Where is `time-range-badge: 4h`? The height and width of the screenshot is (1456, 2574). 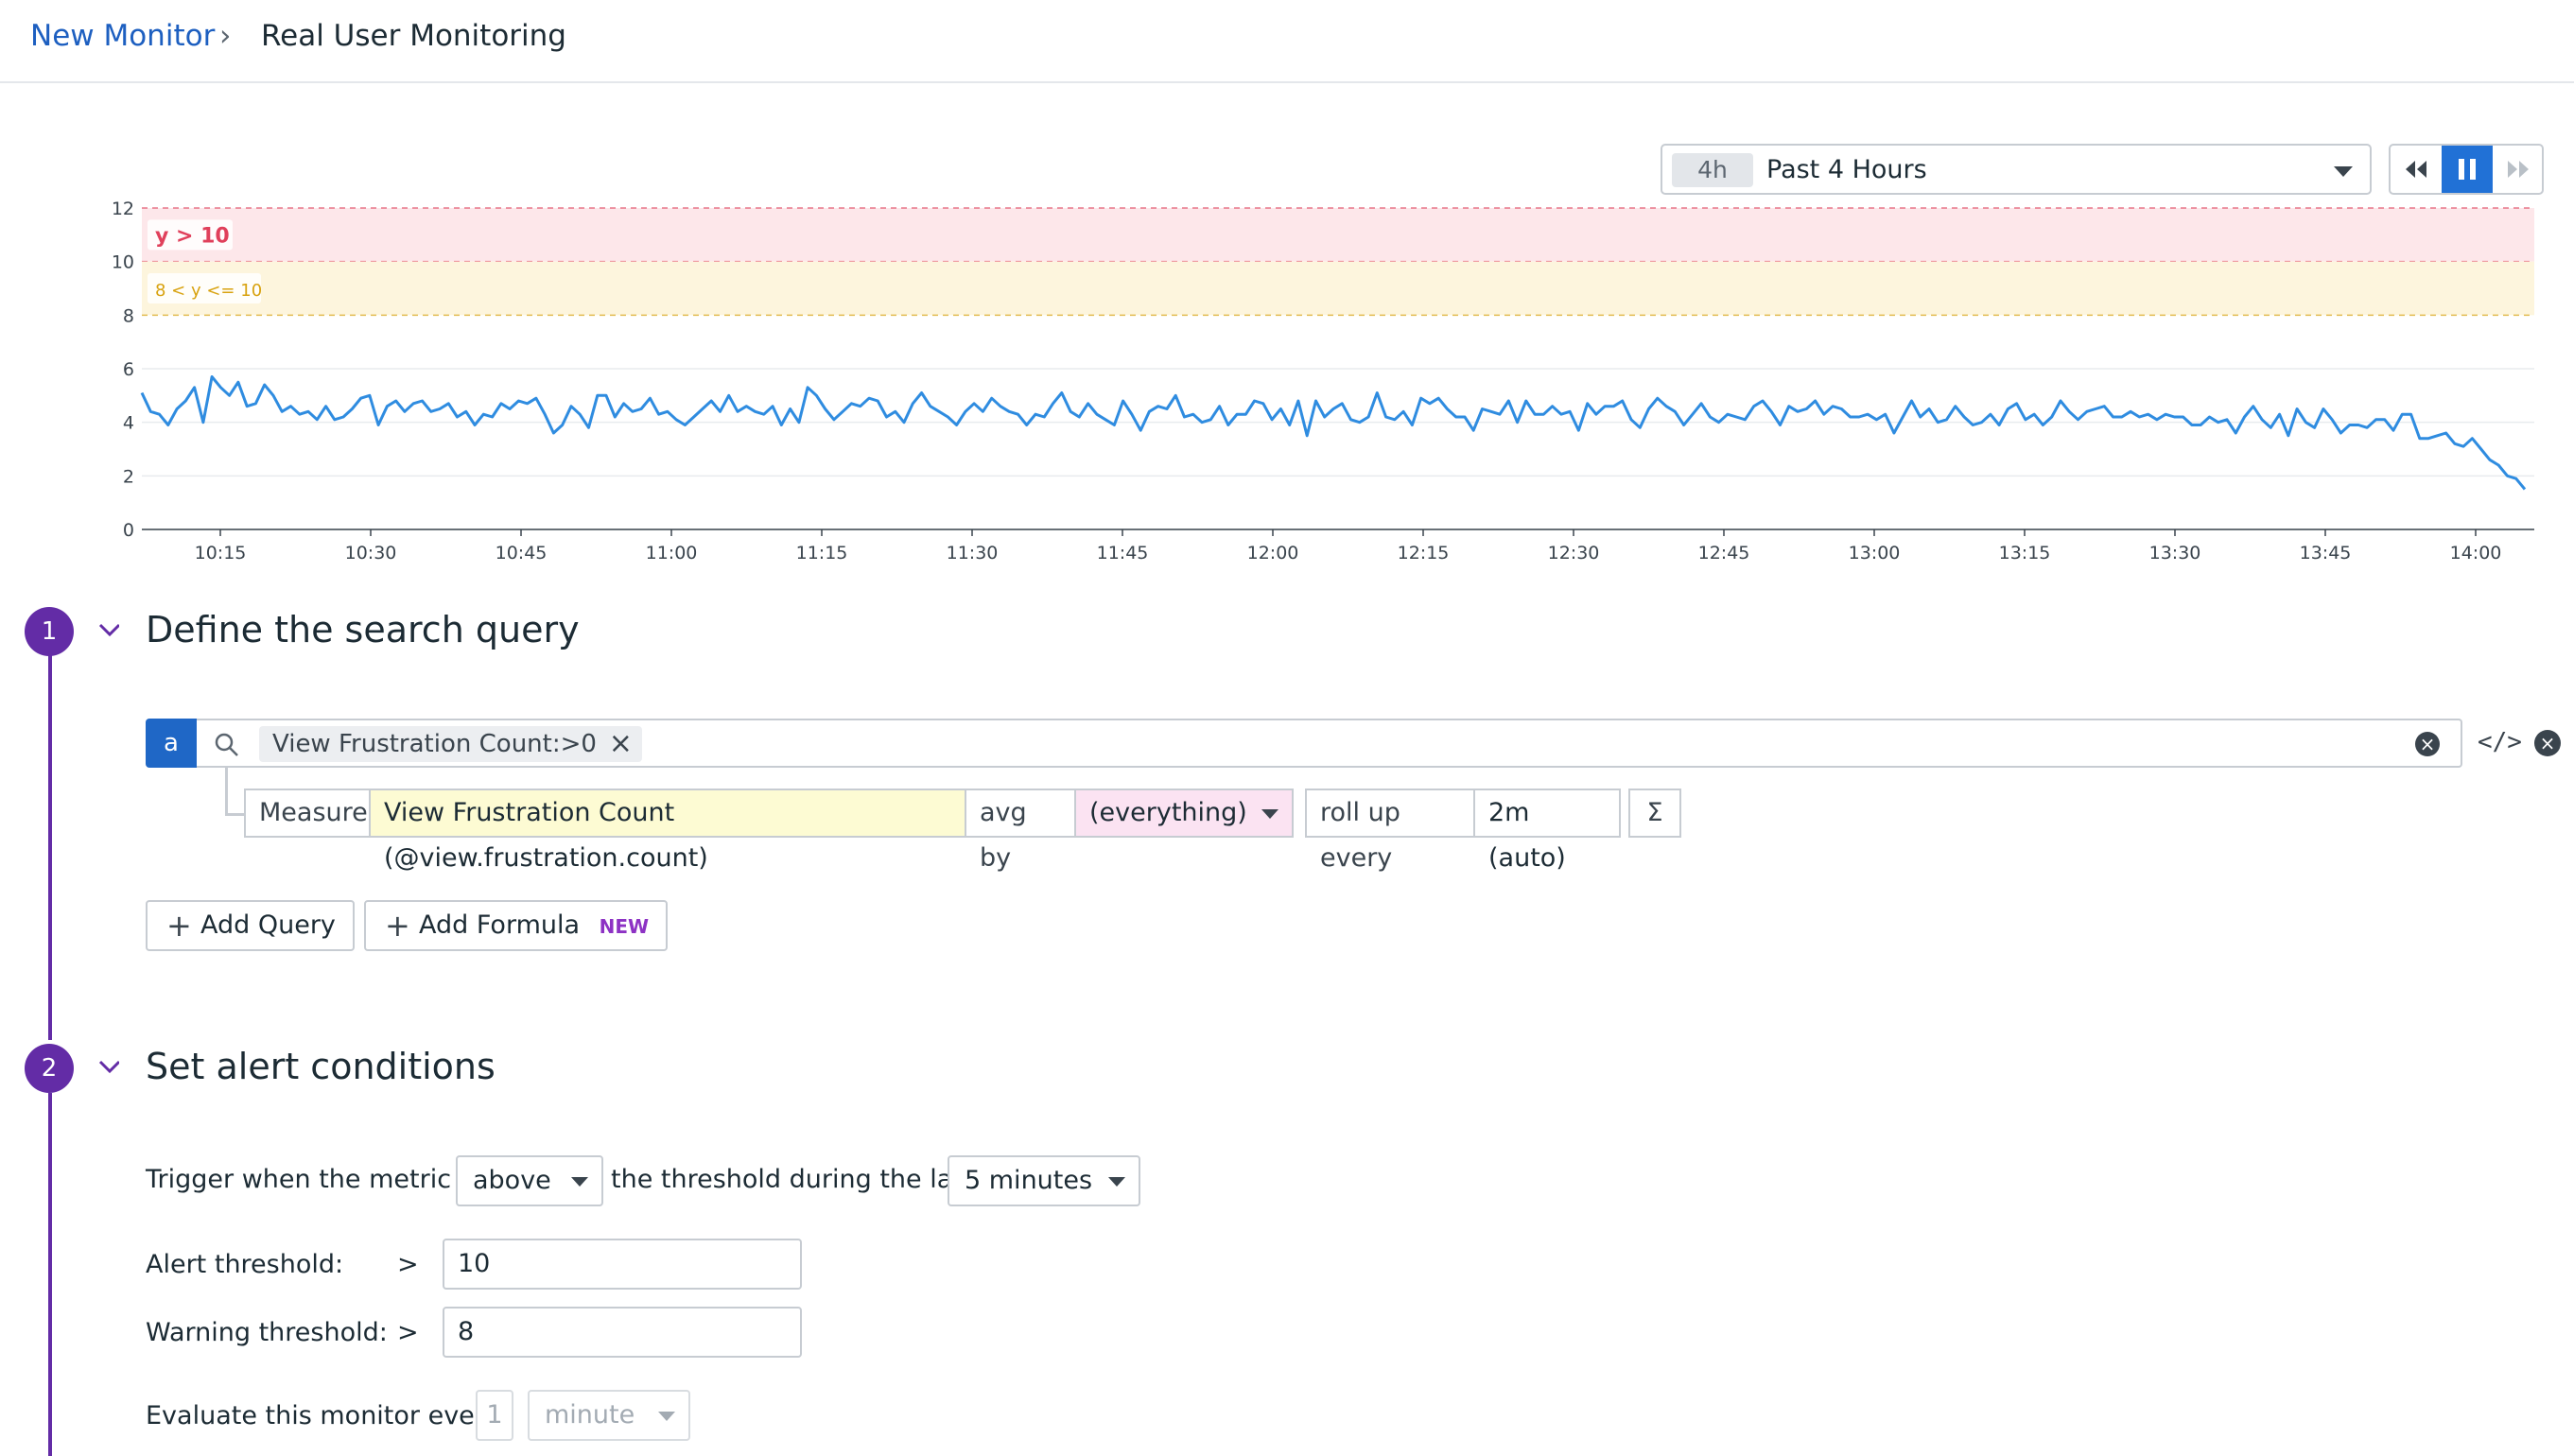
time-range-badge: 4h is located at coordinates (1712, 170).